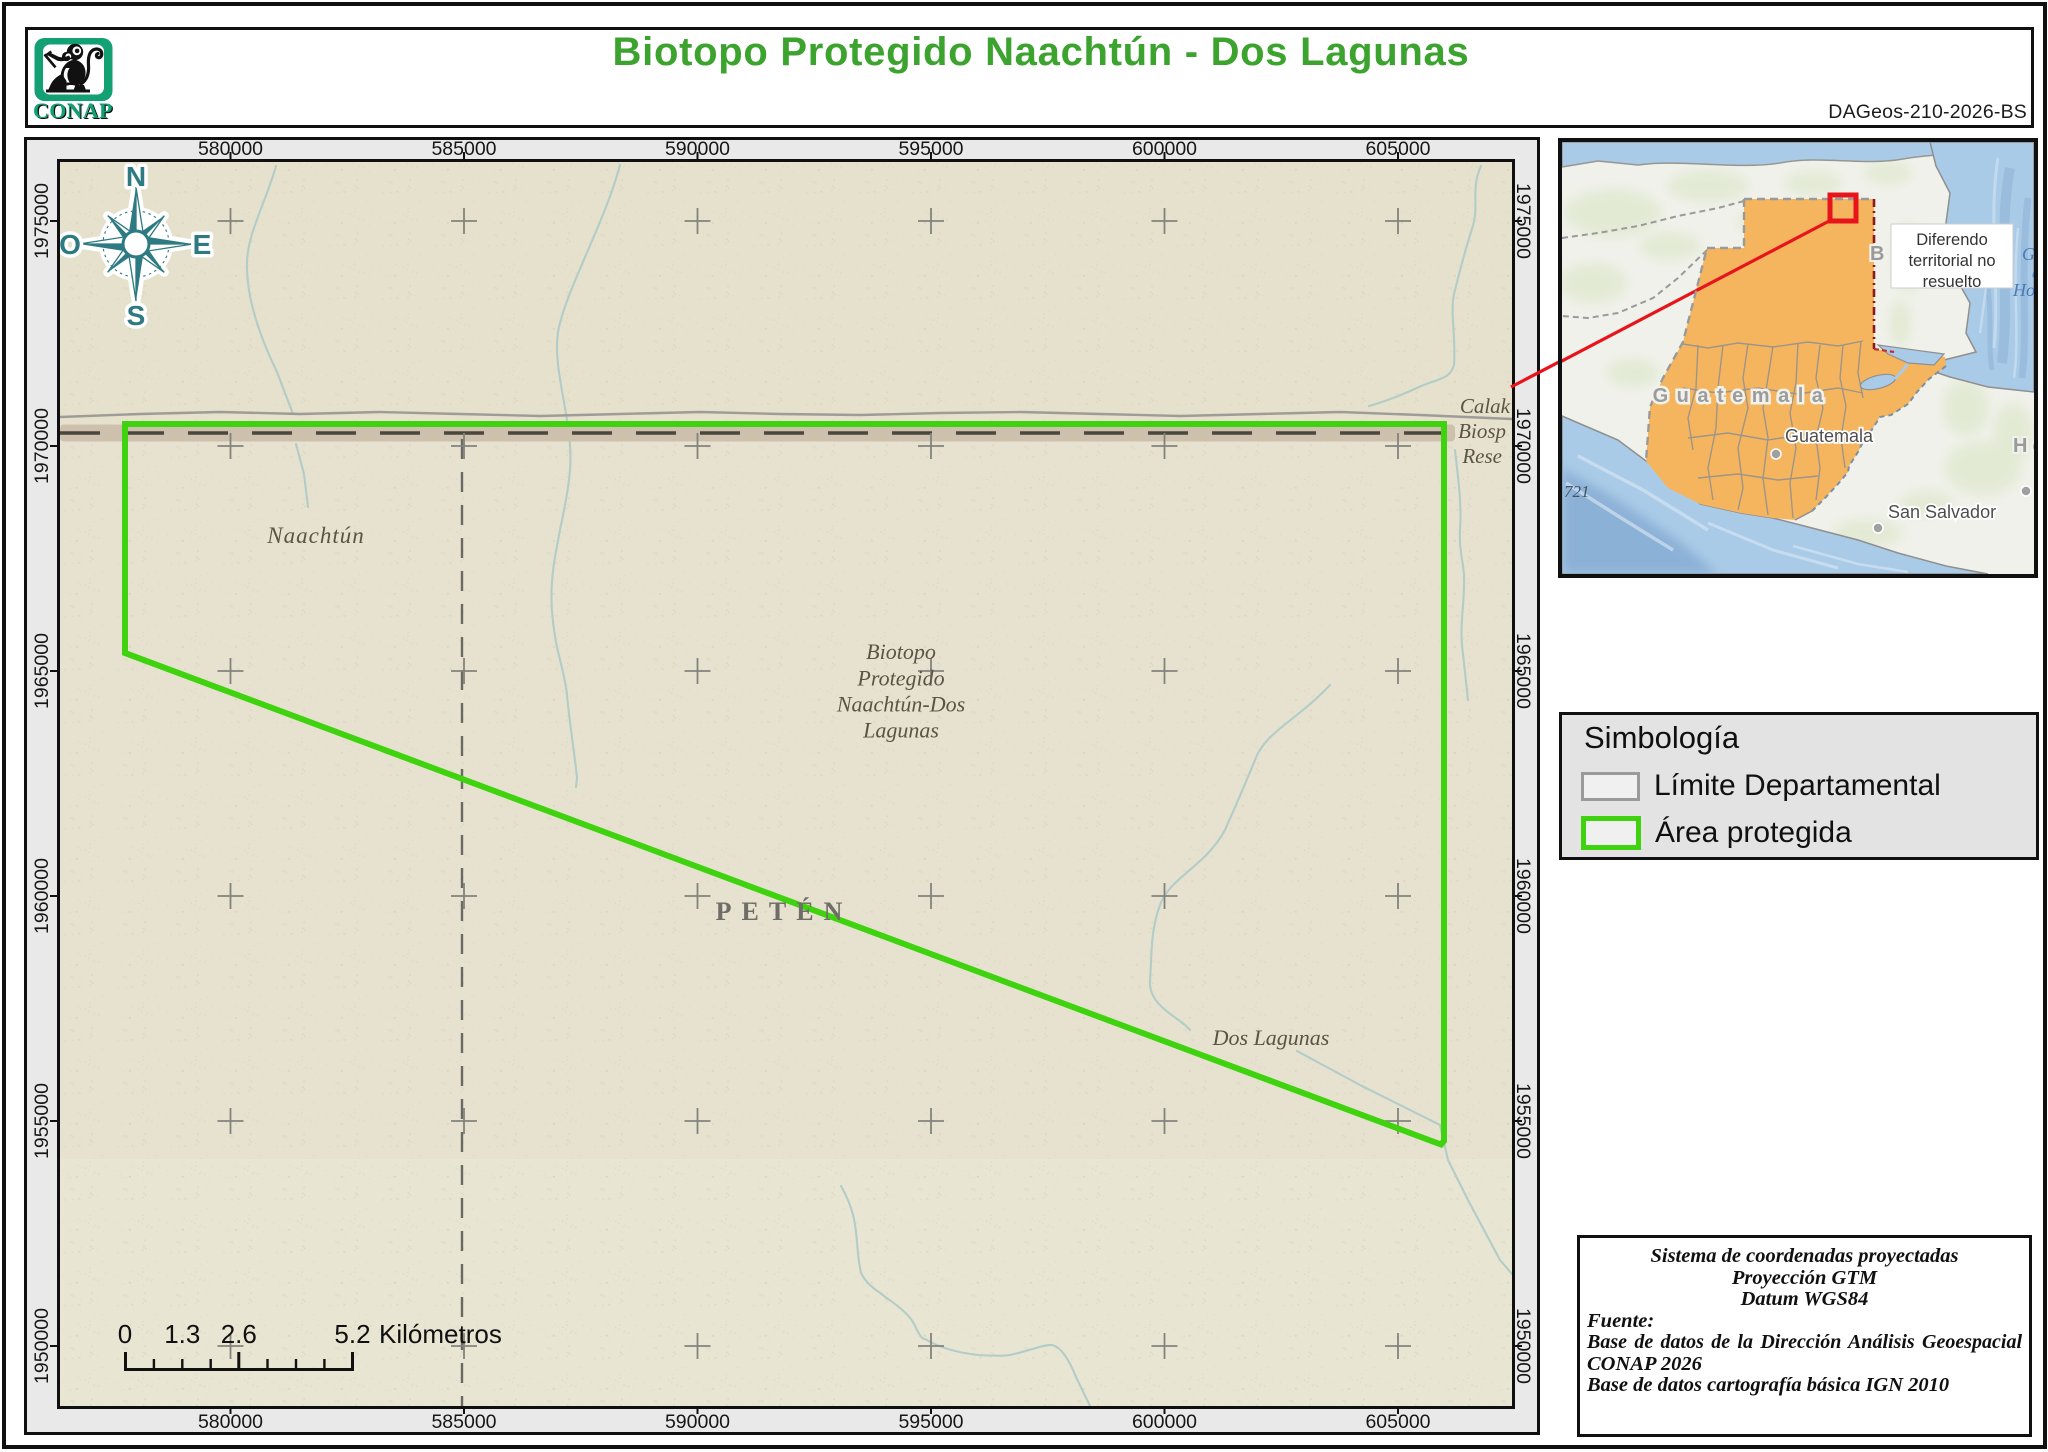 The height and width of the screenshot is (1452, 2048). I want to click on svg-text: 721, so click(1577, 491).